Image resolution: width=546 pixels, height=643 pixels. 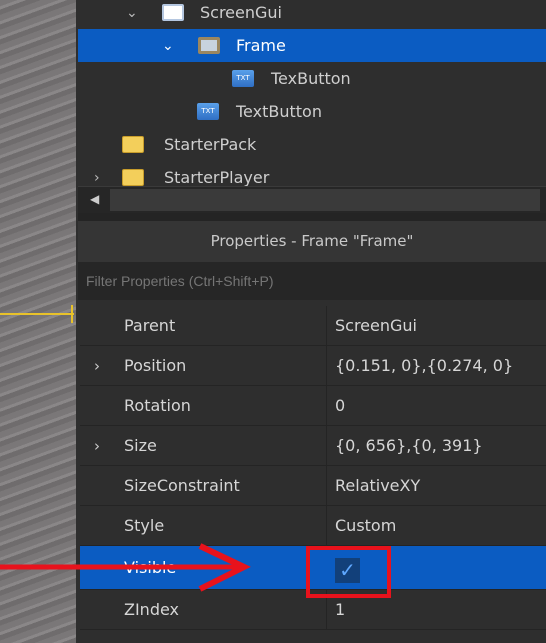 I want to click on scroll-left-icon: ◀, so click(x=94, y=199).